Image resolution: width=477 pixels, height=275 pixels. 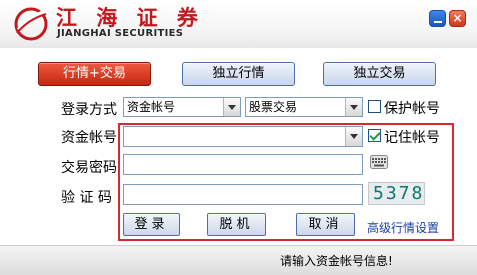 I want to click on captcha-image: 5378, so click(x=396, y=193).